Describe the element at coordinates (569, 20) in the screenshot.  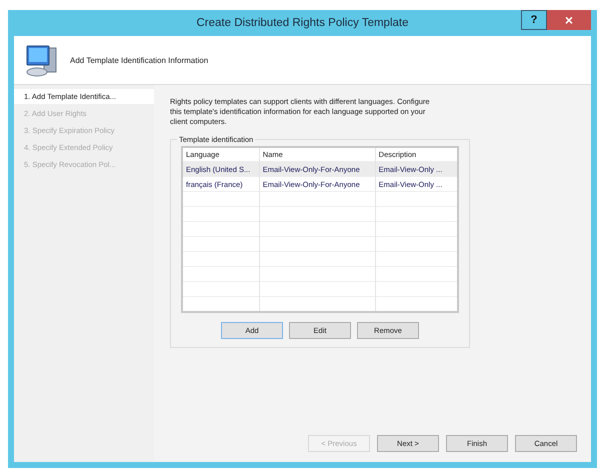
I see `close-button: ×` at that location.